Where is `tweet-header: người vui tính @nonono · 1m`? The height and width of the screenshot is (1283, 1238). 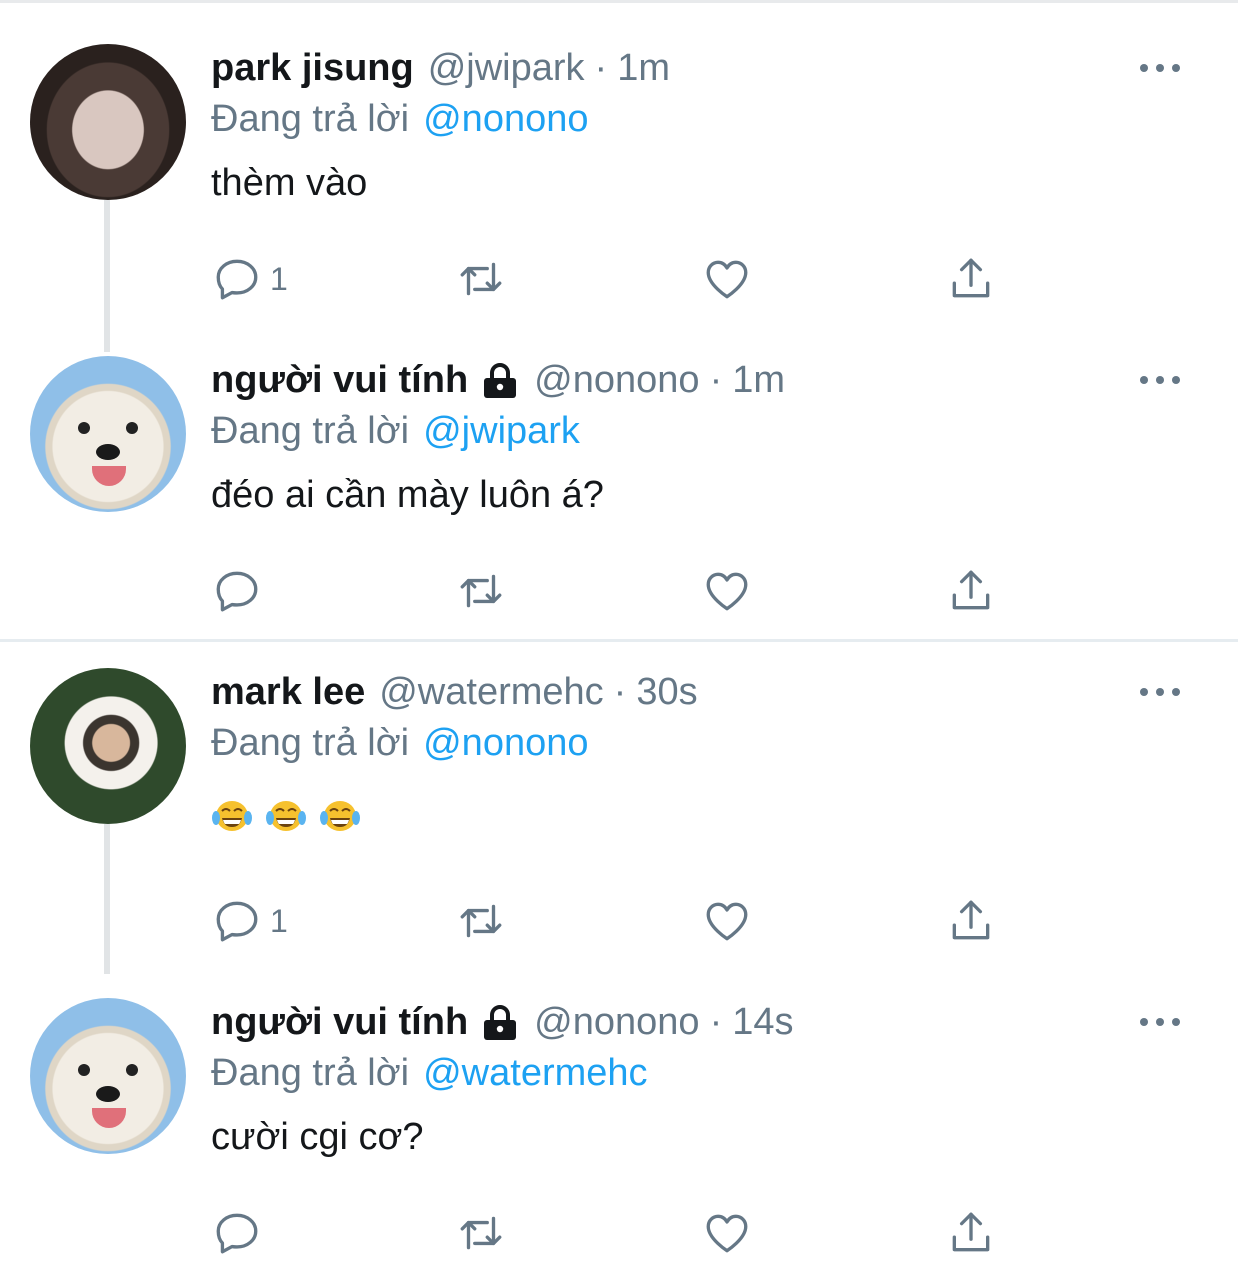 tweet-header: người vui tính @nonono · 1m is located at coordinates (498, 380).